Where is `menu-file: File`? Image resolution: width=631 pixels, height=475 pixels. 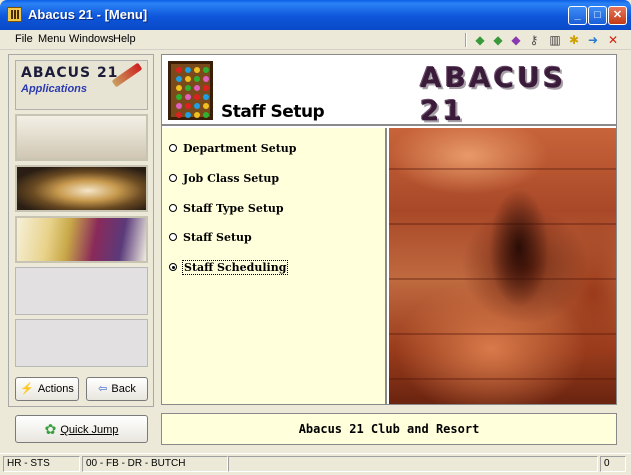 menu-file: File is located at coordinates (24, 39).